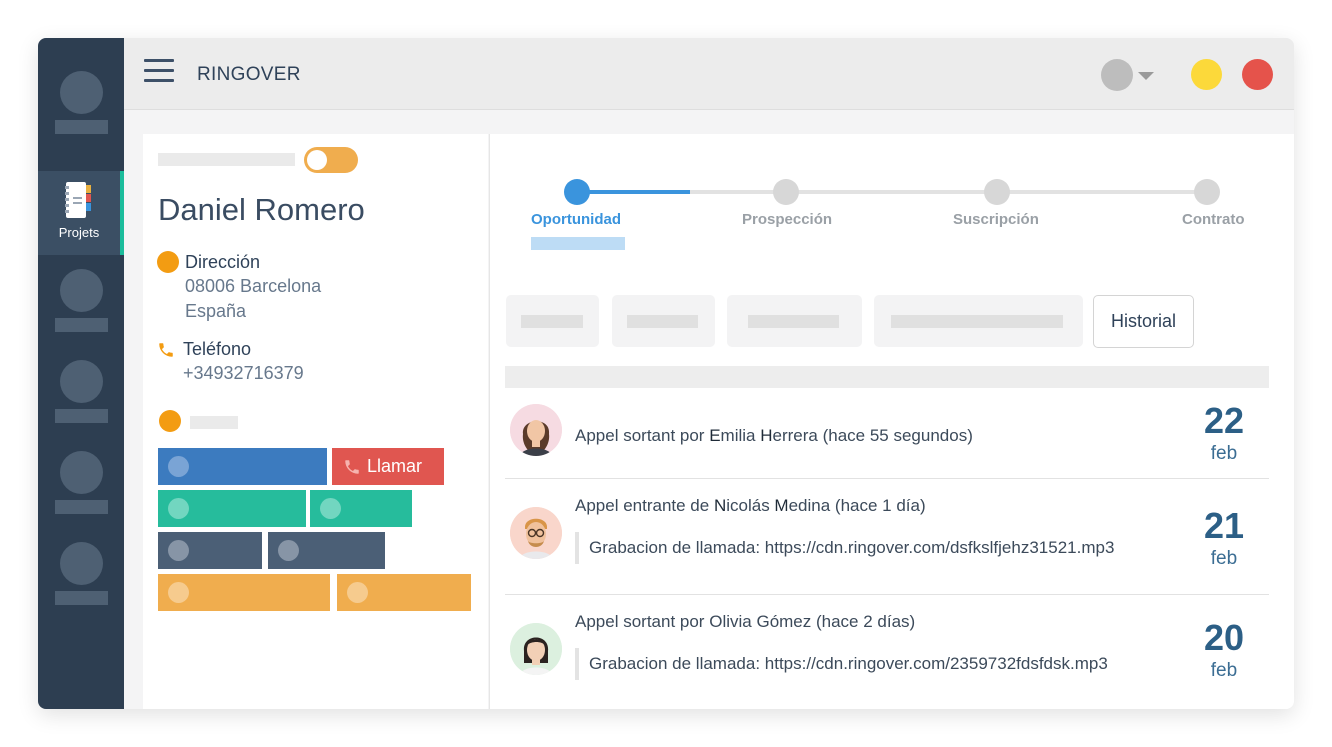  I want to click on step-dot-prospeccion, so click(786, 192).